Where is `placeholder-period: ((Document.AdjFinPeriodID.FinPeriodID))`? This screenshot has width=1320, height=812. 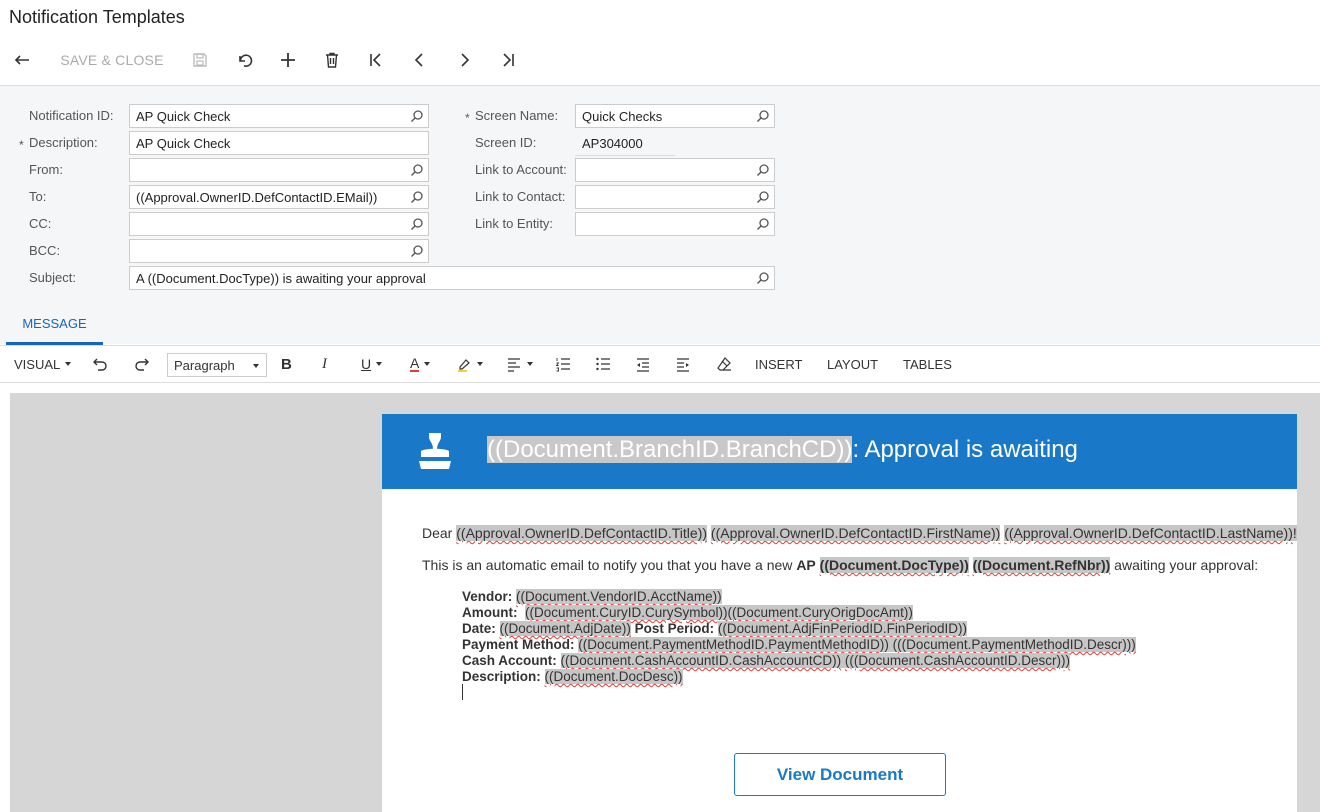 placeholder-period: ((Document.AdjFinPeriodID.FinPeriodID)) is located at coordinates (842, 628).